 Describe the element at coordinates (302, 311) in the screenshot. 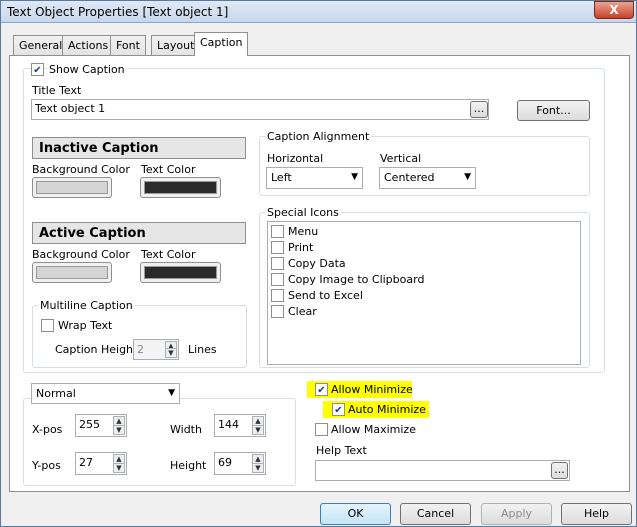

I see `special-icon-clear-label: Clear` at that location.